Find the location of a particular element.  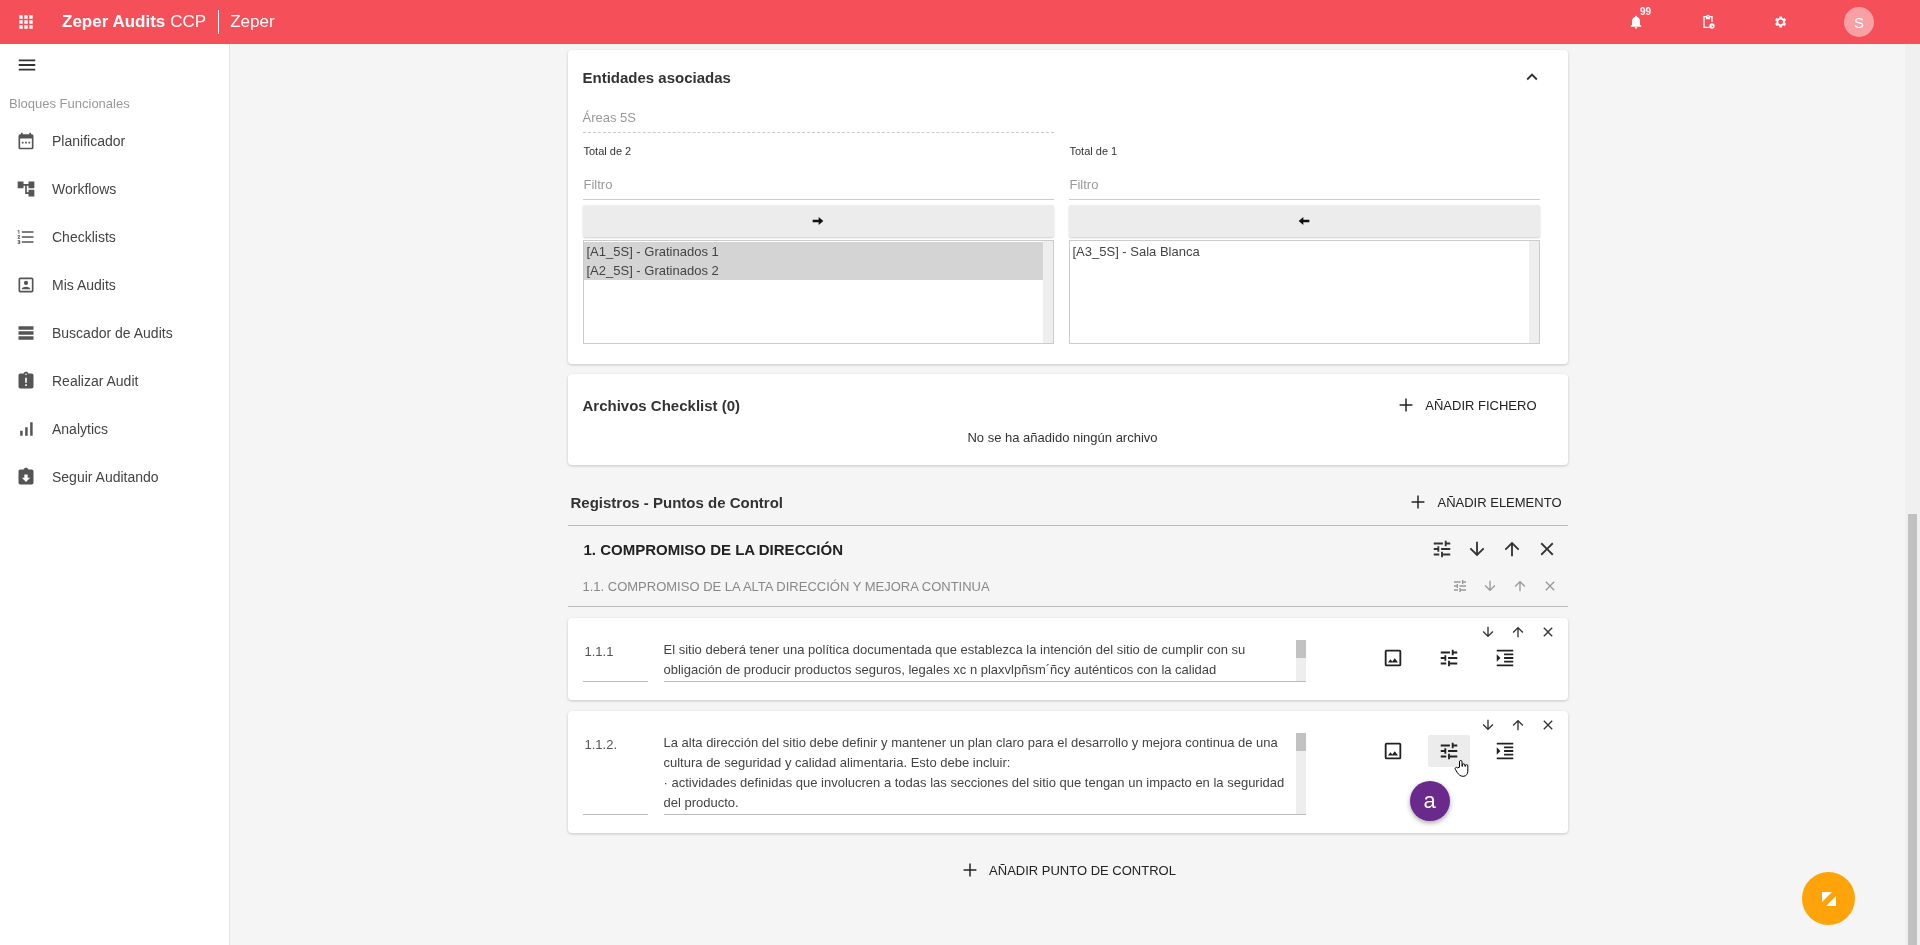

total-count: Total de 1 is located at coordinates (1093, 150).